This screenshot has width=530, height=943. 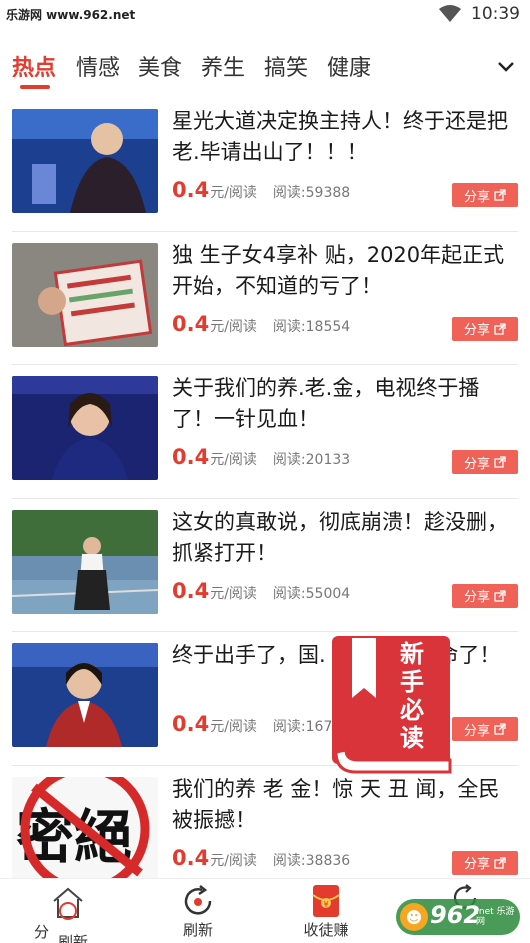 I want to click on nav-label-recruit: 收徒赚, so click(x=326, y=930).